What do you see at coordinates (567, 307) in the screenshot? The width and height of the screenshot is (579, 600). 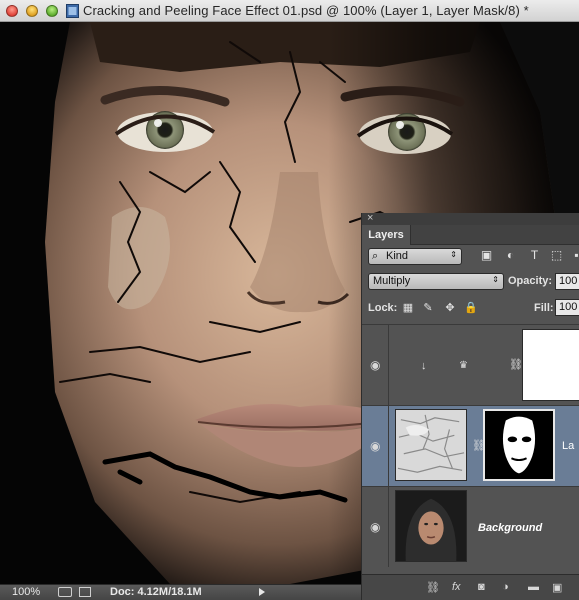 I see `fill-field: 100` at bounding box center [567, 307].